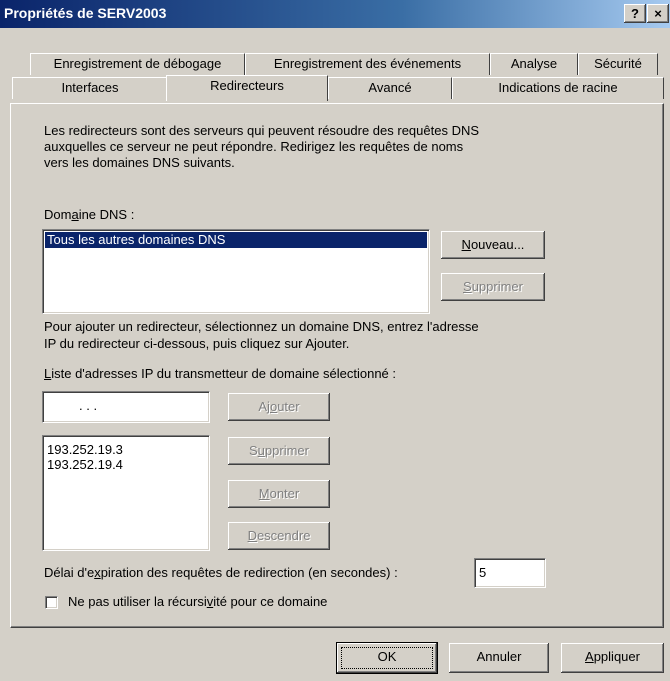 This screenshot has width=670, height=681. What do you see at coordinates (85, 13) in the screenshot?
I see `window-title: Propriétés de SERV2003` at bounding box center [85, 13].